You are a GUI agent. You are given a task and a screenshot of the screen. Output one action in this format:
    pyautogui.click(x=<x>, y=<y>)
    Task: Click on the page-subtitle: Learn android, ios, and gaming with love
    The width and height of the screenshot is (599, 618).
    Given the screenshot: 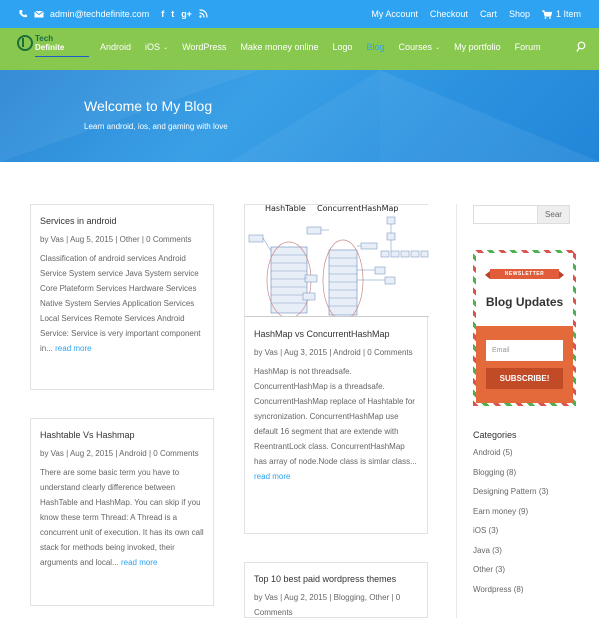 What is the action you would take?
    pyautogui.click(x=156, y=126)
    